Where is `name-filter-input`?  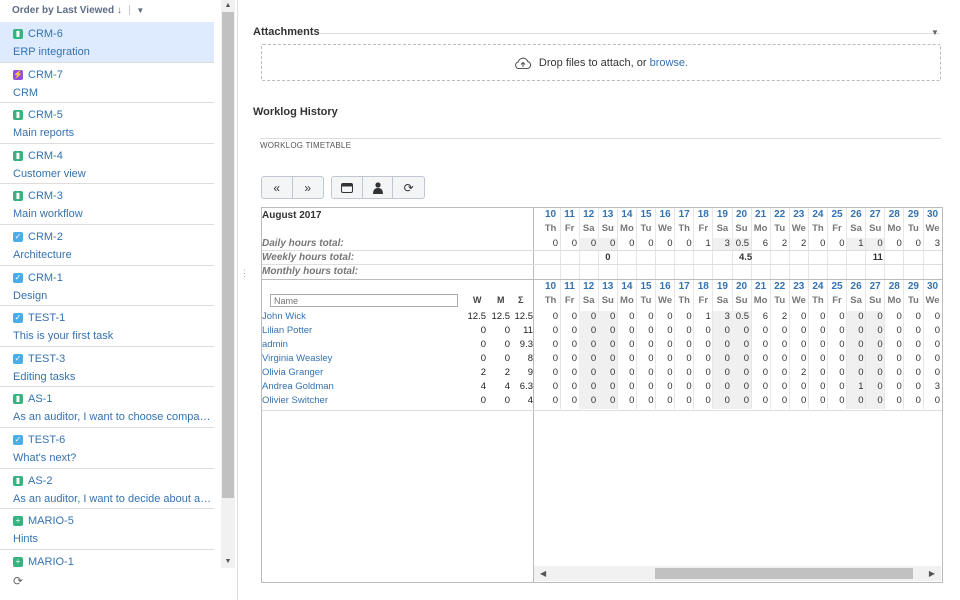 name-filter-input is located at coordinates (364, 300).